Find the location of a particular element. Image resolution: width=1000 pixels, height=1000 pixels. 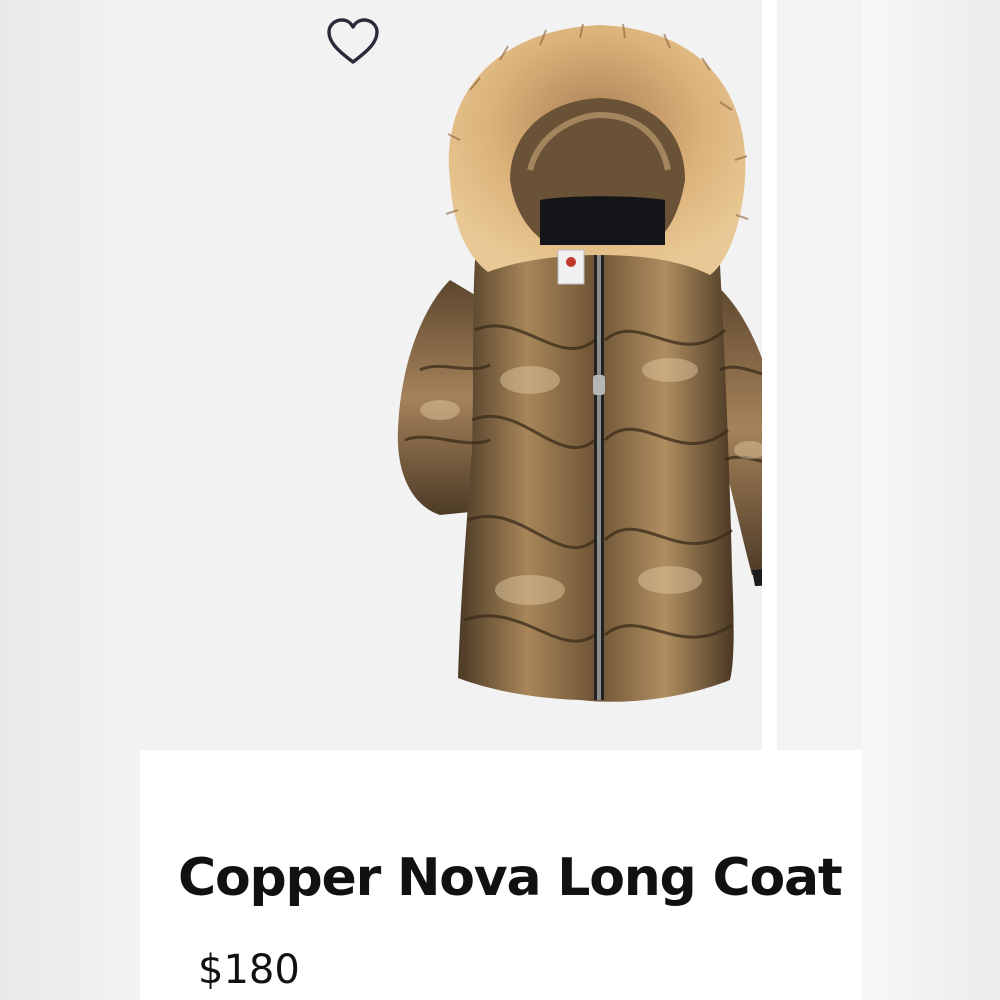

right-neighbor-panel is located at coordinates (931, 500).